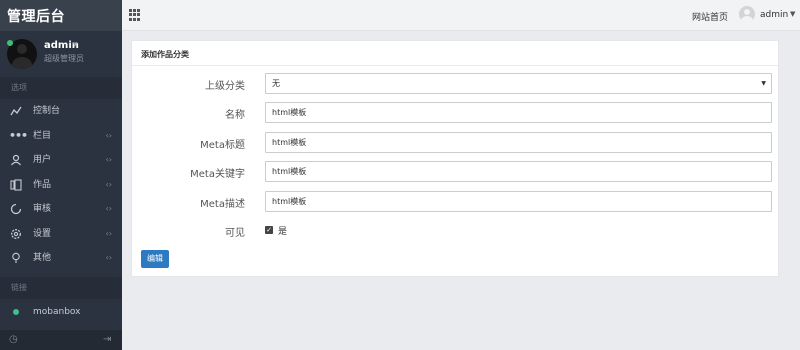 The image size is (800, 350). Describe the element at coordinates (16, 160) in the screenshot. I see `user-icon` at that location.